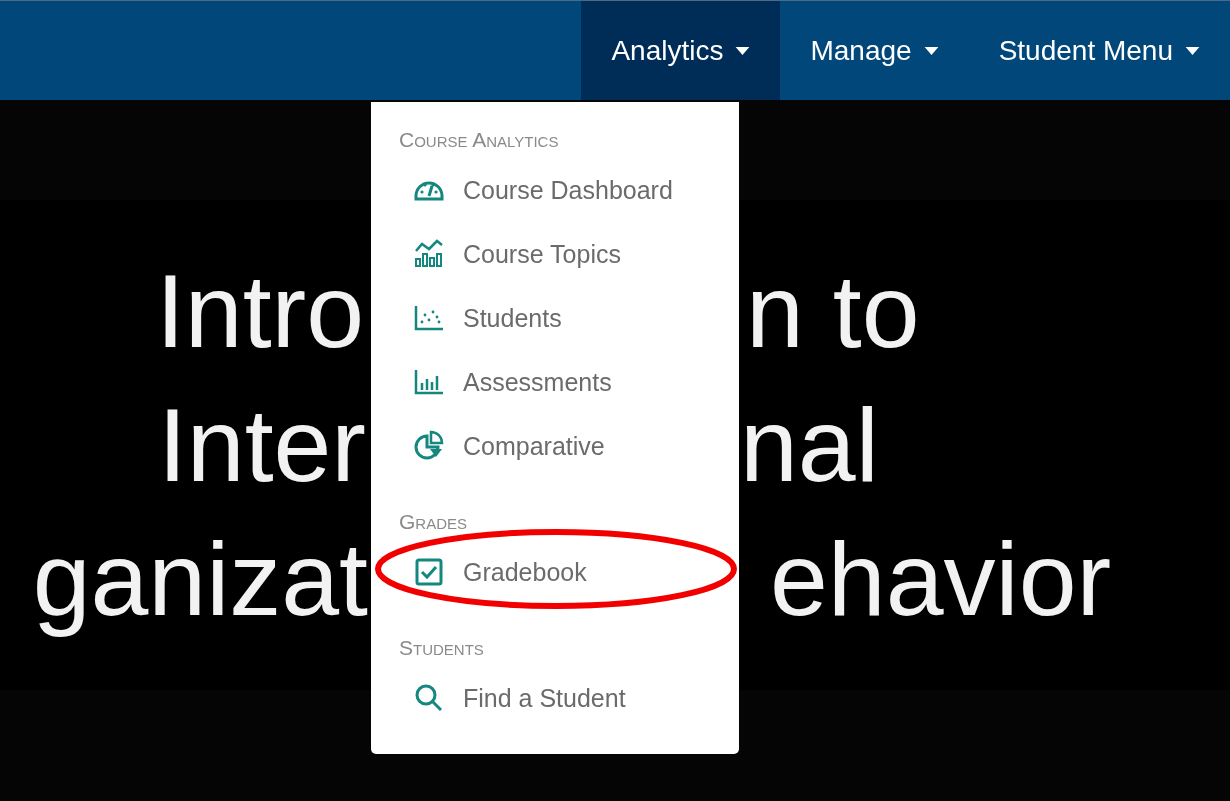  What do you see at coordinates (502, 446) in the screenshot?
I see `menu-item: Comparative` at bounding box center [502, 446].